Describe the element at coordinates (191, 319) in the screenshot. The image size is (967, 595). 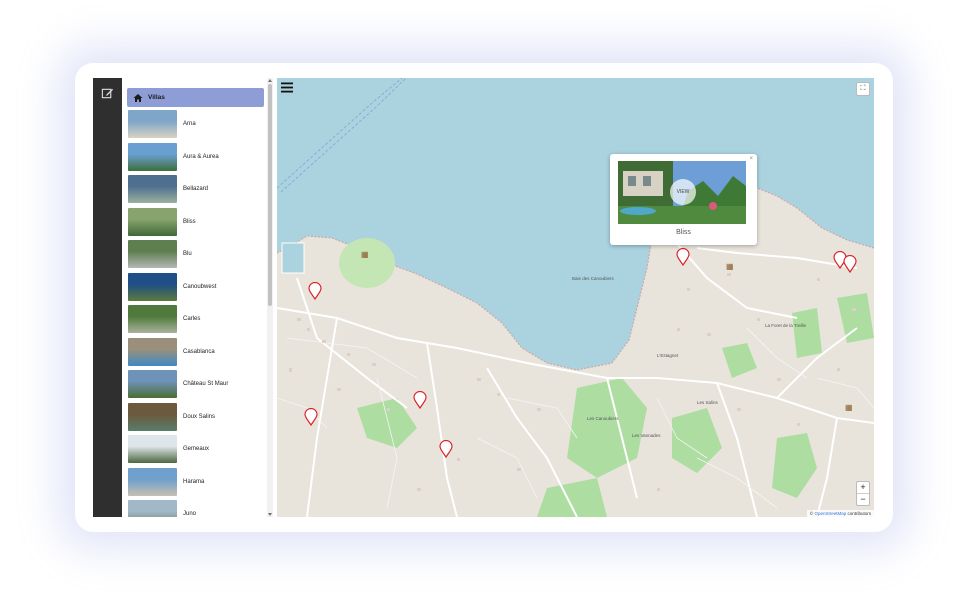
I see `villa-name: Carles` at that location.